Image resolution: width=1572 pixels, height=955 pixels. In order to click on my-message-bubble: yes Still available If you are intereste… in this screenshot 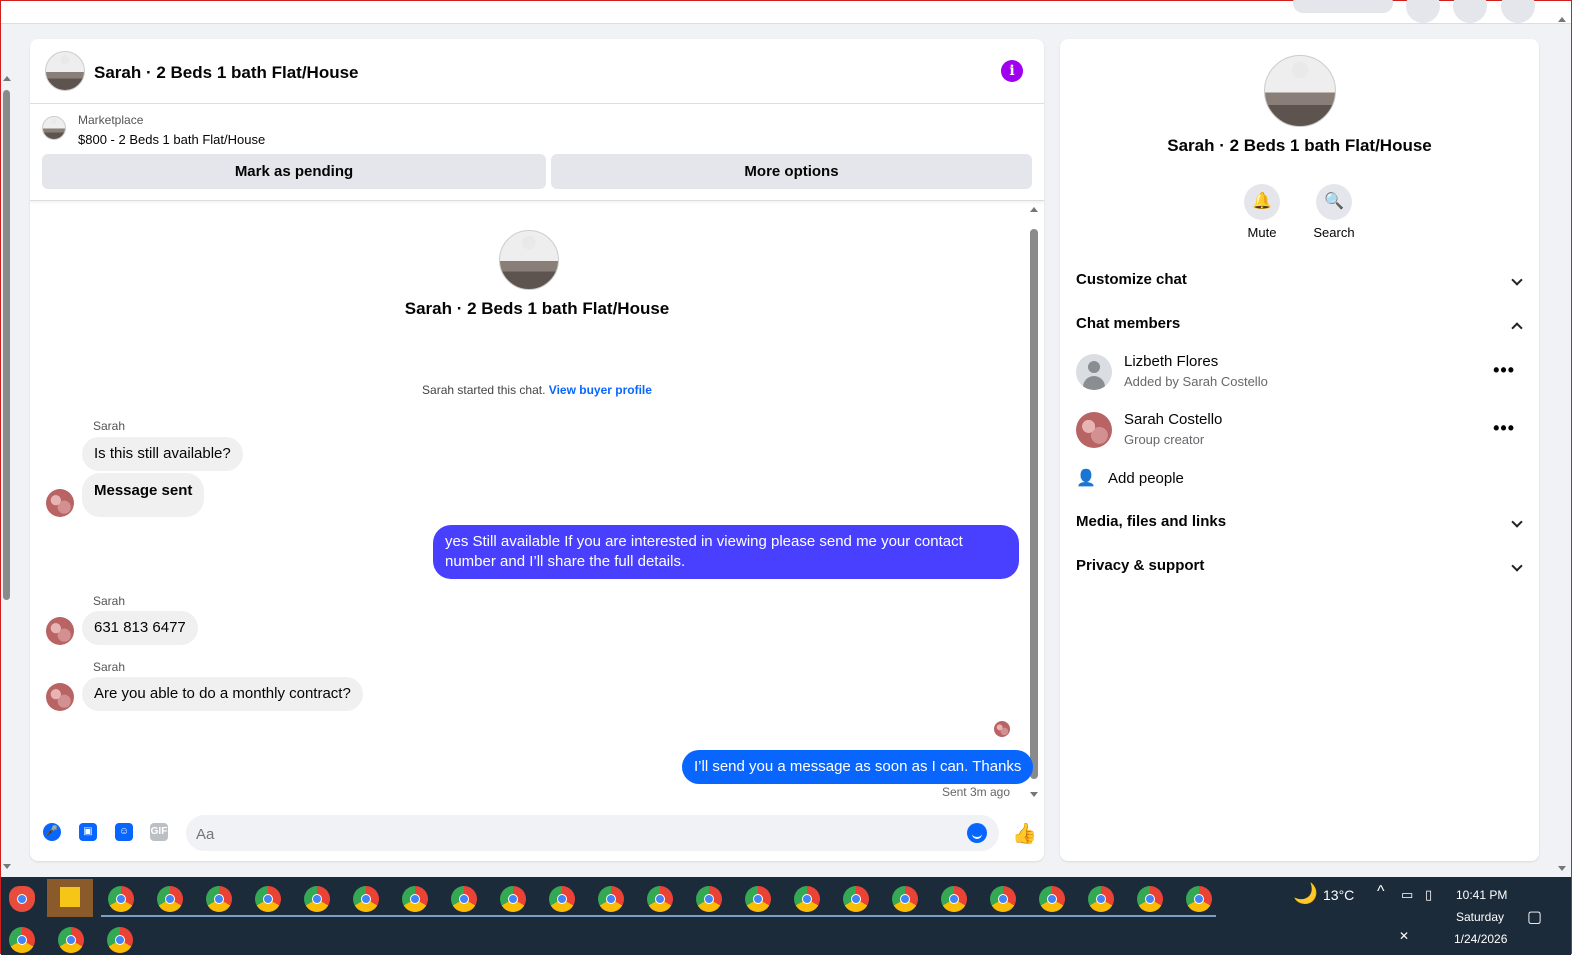, I will do `click(726, 552)`.